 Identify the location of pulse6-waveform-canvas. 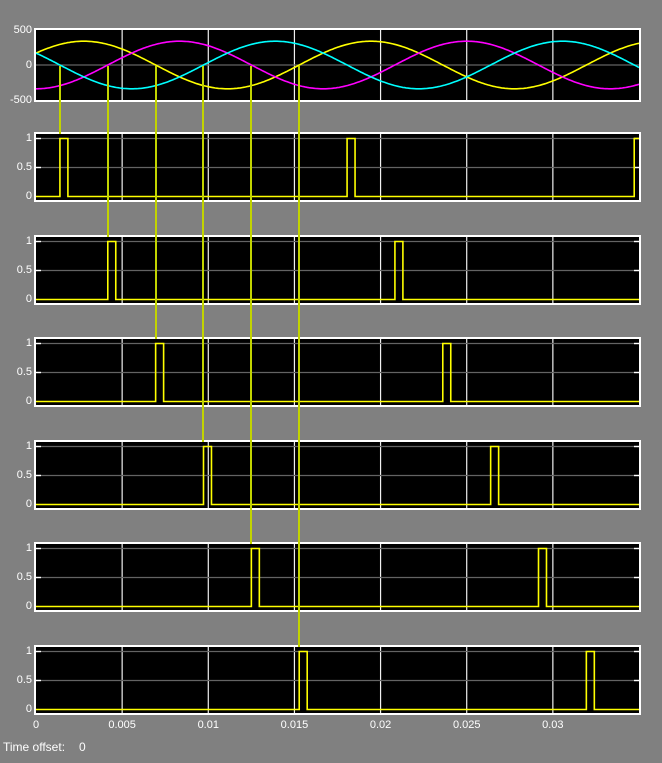
(337, 680).